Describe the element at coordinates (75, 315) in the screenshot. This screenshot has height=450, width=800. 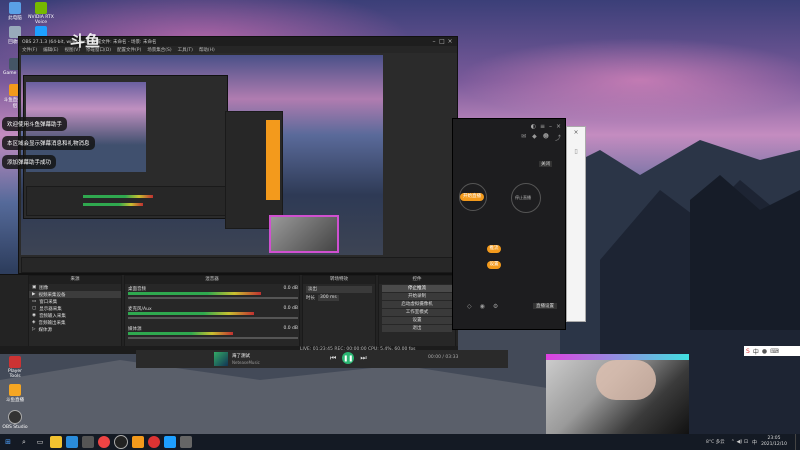
I see `source-item: ◉ 音频输入采集` at that location.